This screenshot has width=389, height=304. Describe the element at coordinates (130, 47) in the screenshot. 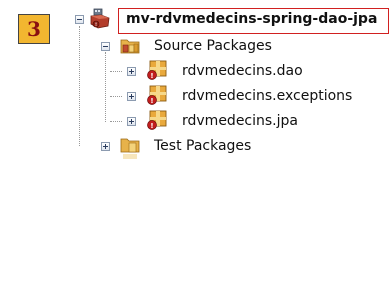

I see `source-folder-icon` at that location.